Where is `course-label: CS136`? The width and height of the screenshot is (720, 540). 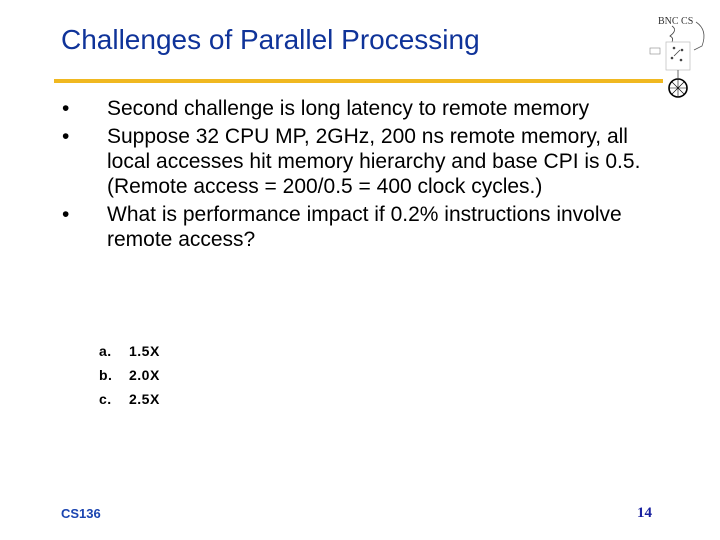
course-label: CS136 is located at coordinates (81, 513).